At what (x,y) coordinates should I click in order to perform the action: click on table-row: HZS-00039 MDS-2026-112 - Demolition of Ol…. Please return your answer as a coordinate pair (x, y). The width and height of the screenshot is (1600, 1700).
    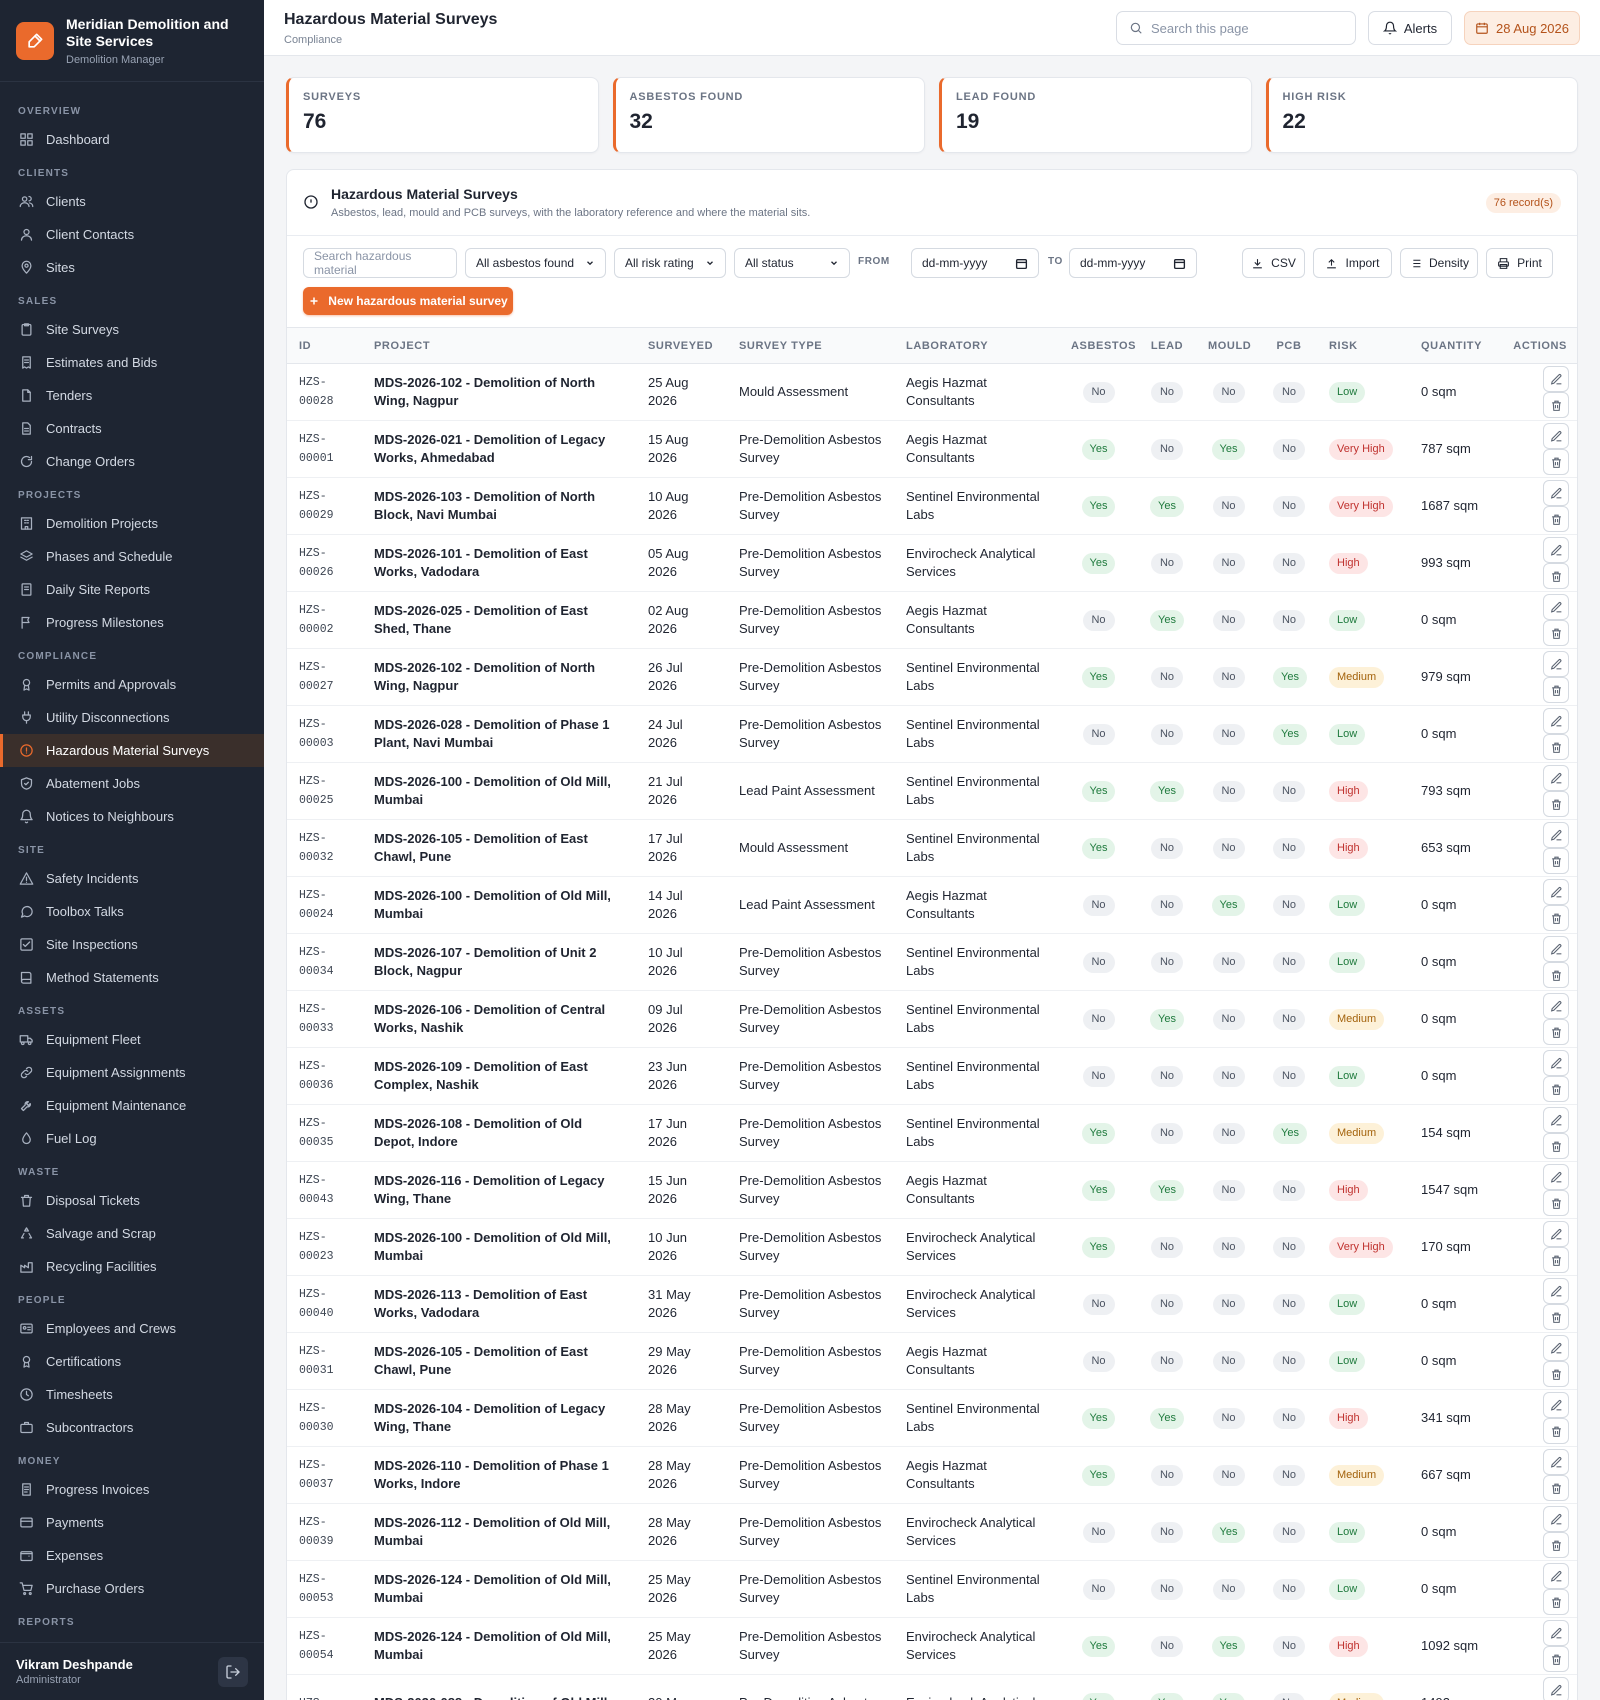
    Looking at the image, I should click on (932, 1532).